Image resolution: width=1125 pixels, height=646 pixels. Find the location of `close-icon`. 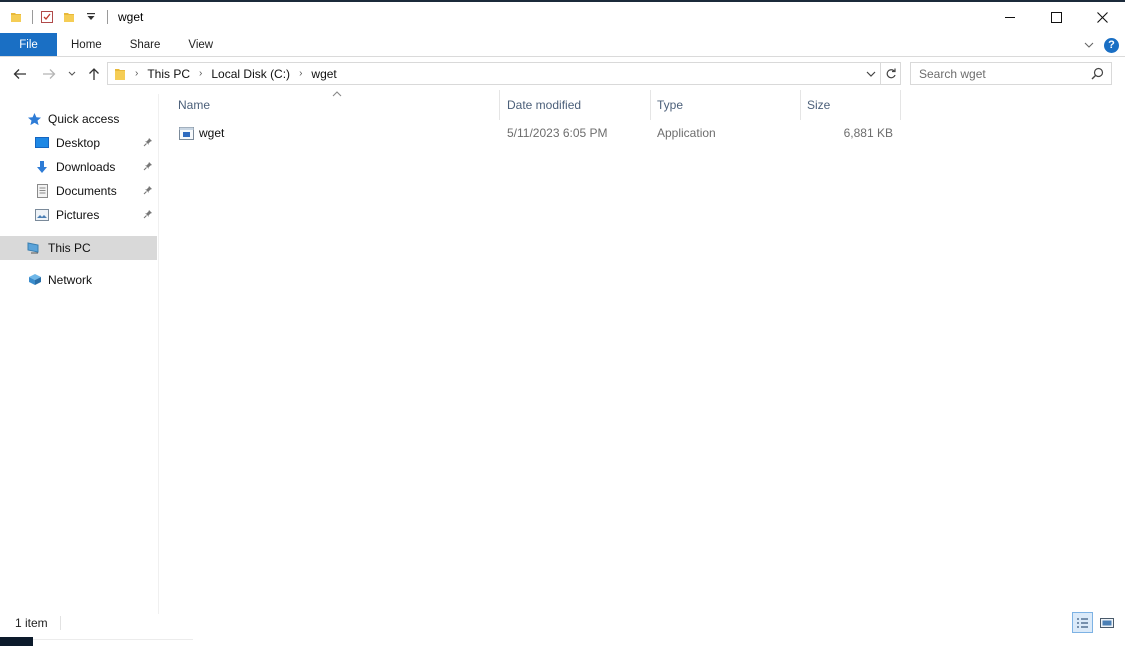

close-icon is located at coordinates (1102, 17).